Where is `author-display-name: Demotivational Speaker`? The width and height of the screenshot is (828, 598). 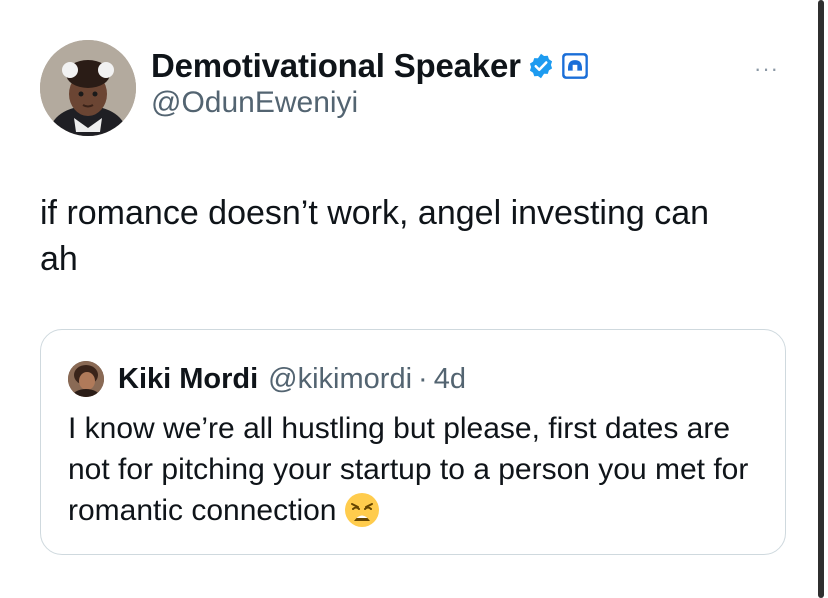
author-display-name: Demotivational Speaker is located at coordinates (336, 66).